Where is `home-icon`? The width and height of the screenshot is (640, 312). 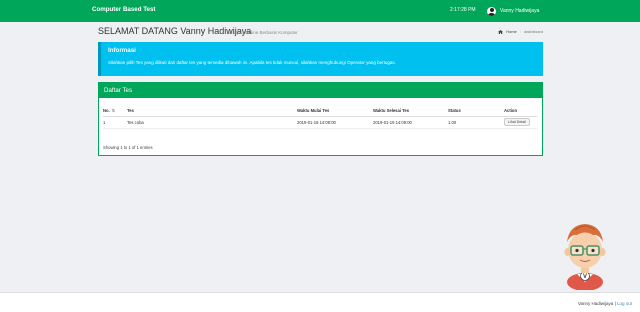
home-icon is located at coordinates (501, 31).